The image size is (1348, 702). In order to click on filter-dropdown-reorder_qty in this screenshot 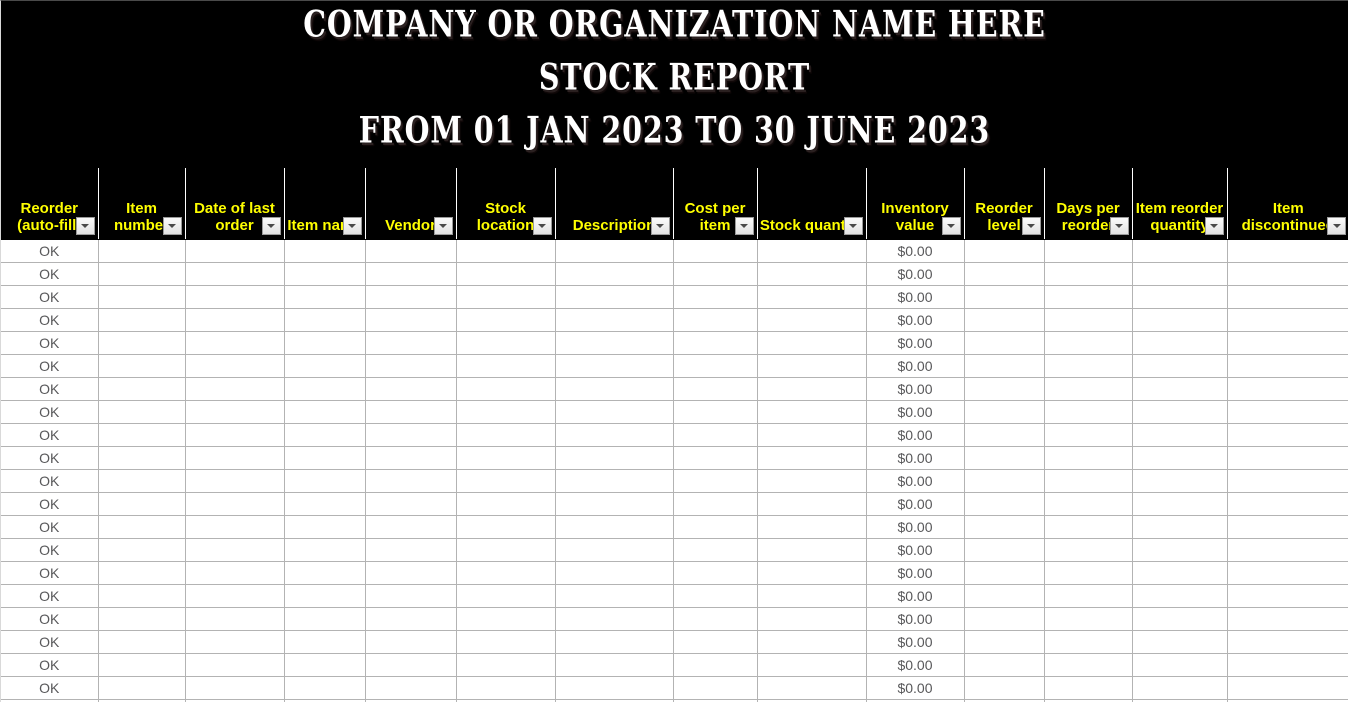, I will do `click(1214, 226)`.